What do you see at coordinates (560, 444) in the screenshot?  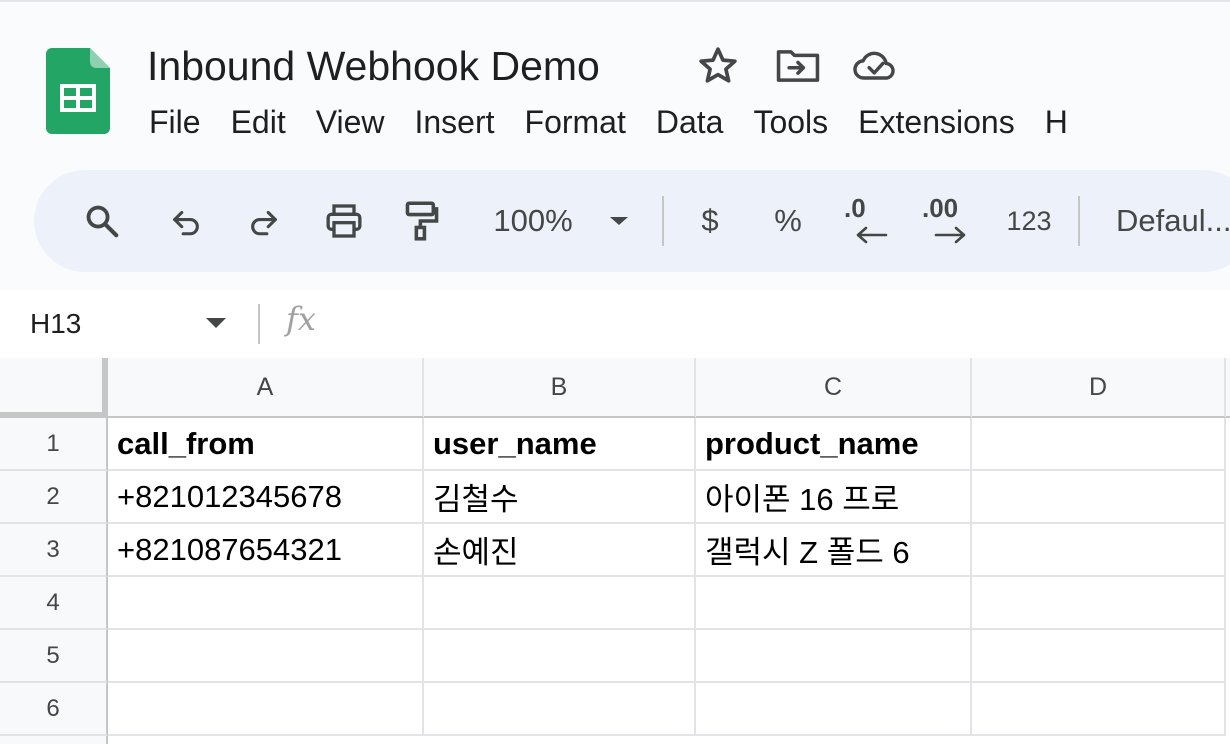 I see `cell-b1: user_name` at bounding box center [560, 444].